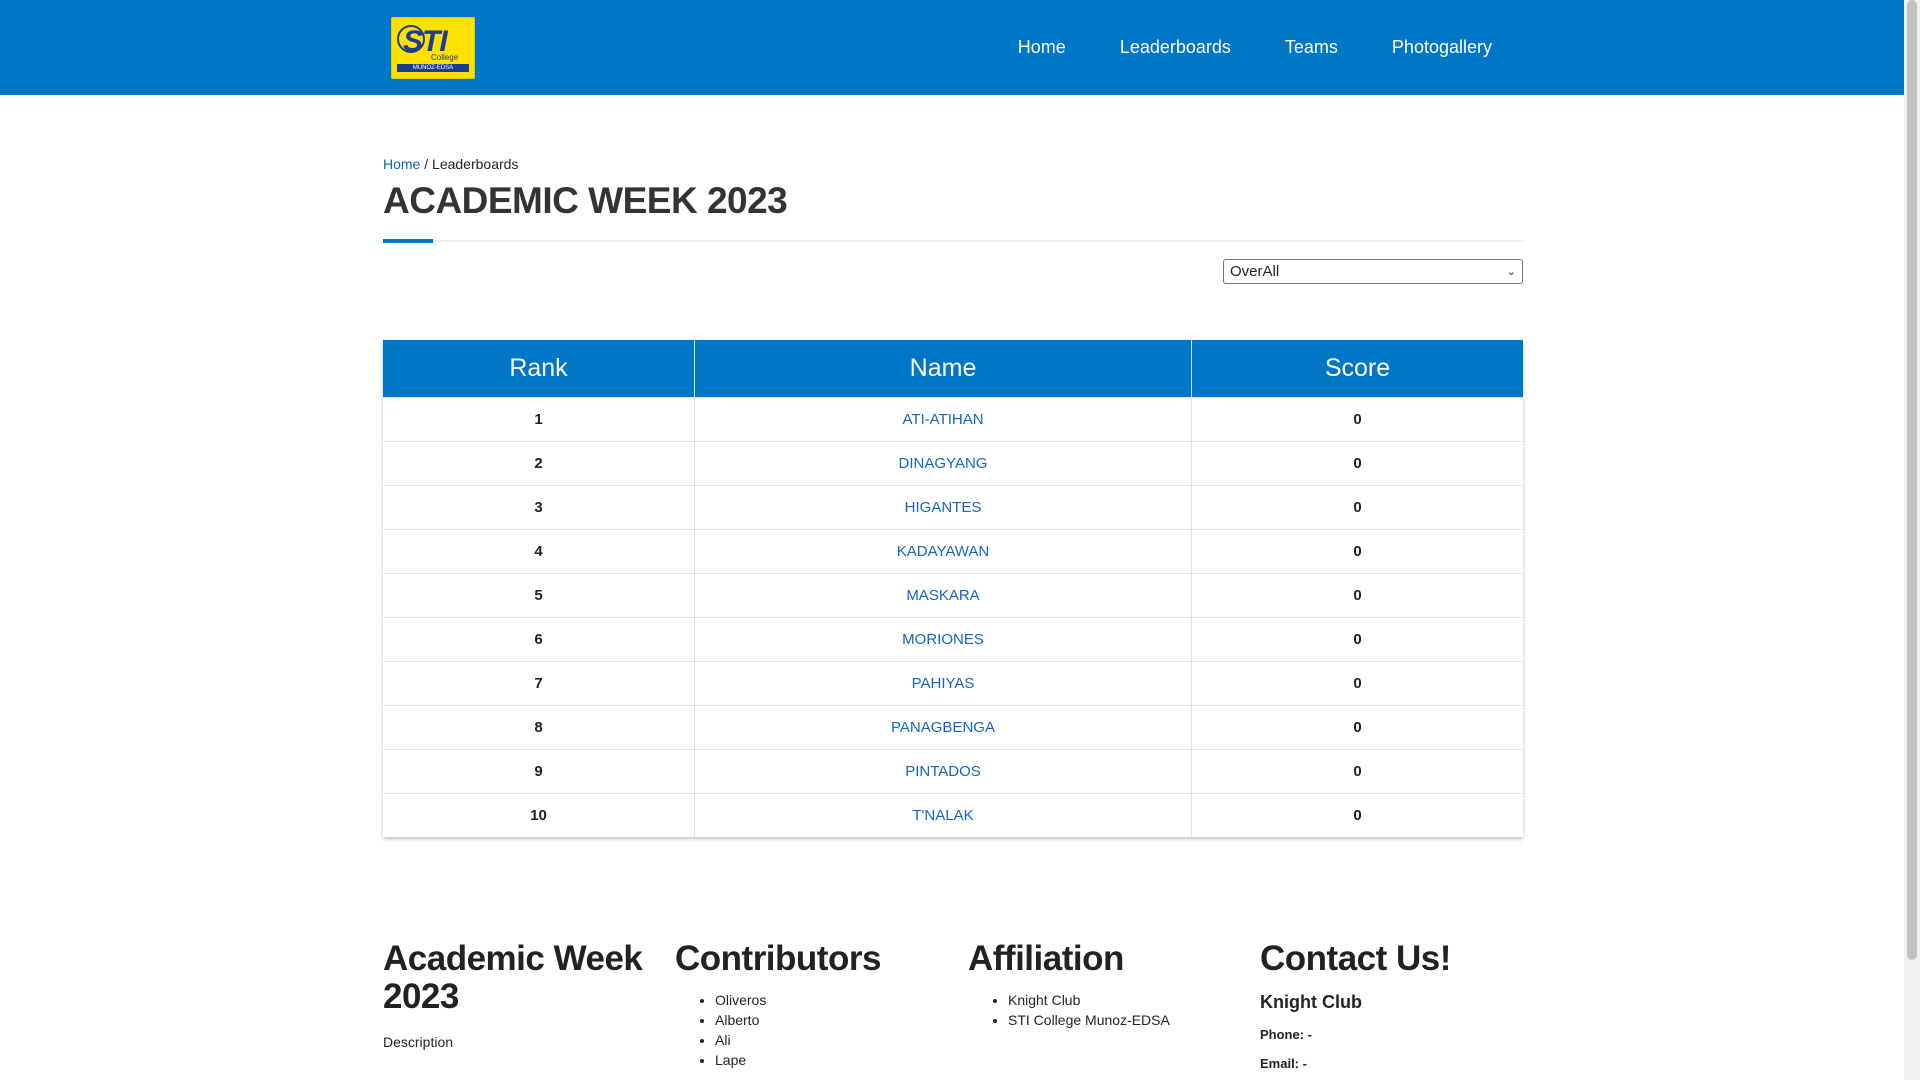 The image size is (1920, 1080). What do you see at coordinates (433, 68) in the screenshot?
I see `logo-band-text: MUNOZ-EDSA` at bounding box center [433, 68].